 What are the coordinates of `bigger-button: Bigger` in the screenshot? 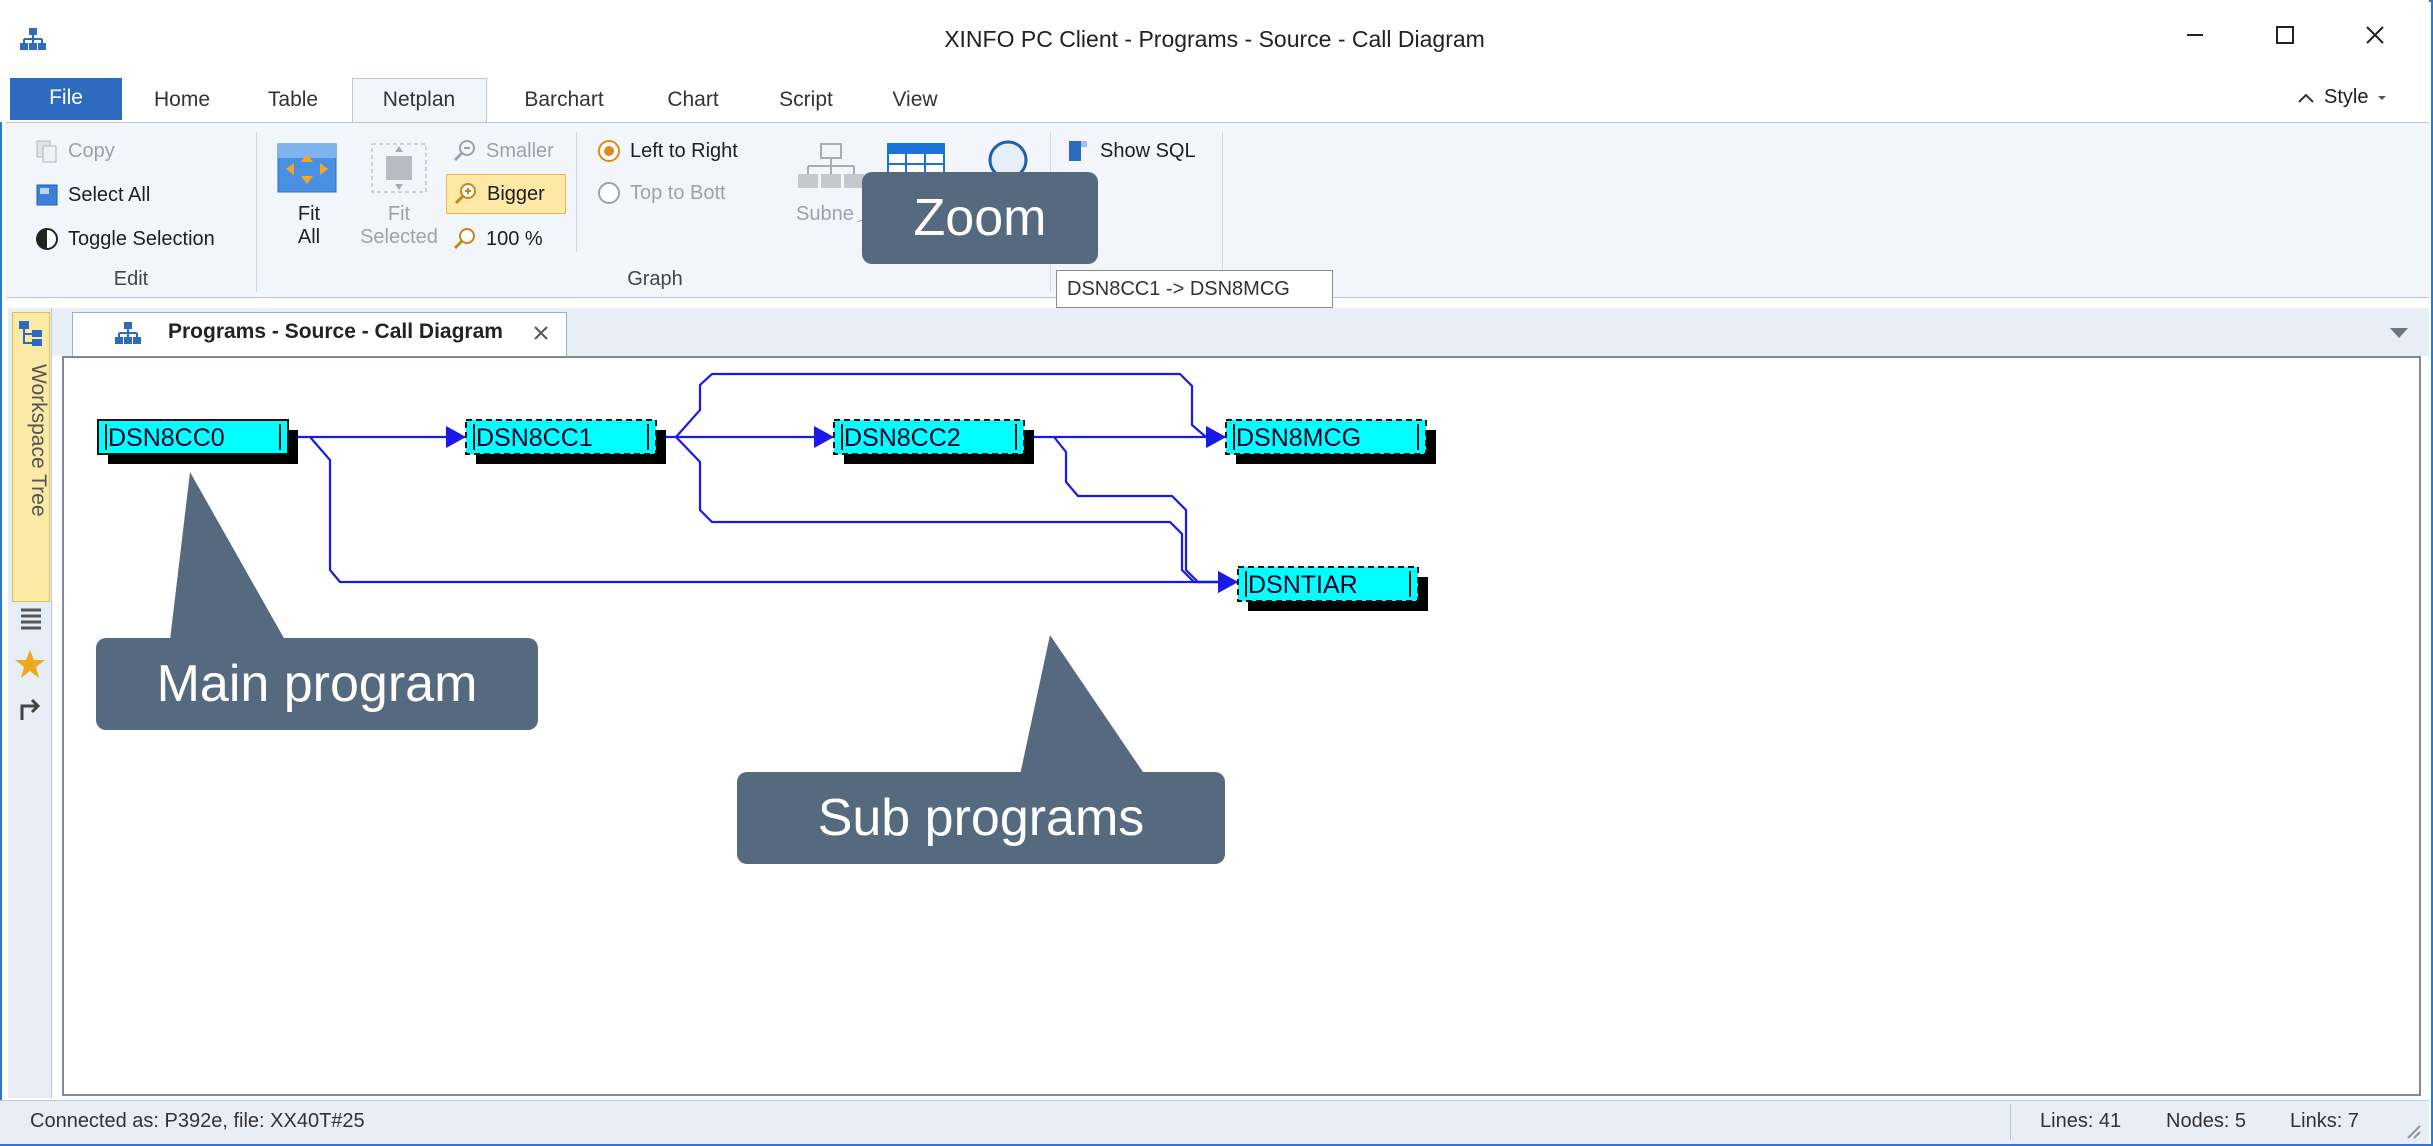 It's located at (506, 194).